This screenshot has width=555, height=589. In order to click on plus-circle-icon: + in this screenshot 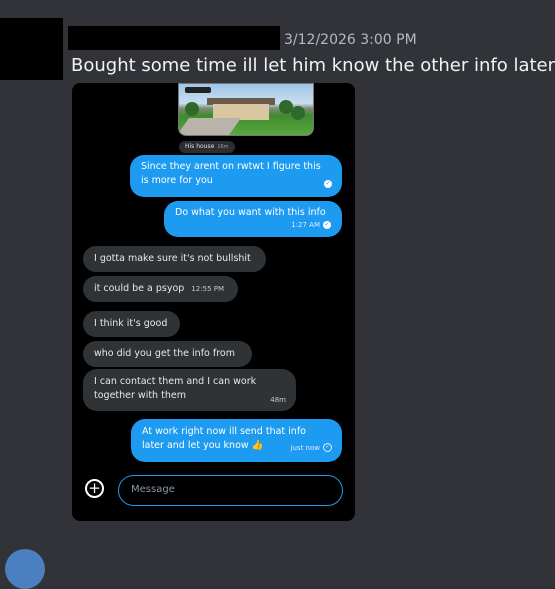, I will do `click(94, 488)`.